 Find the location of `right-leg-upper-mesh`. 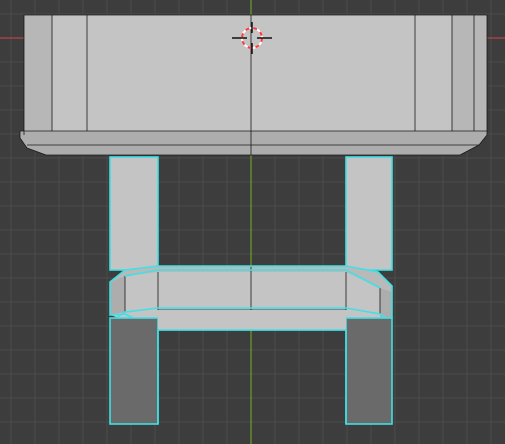

right-leg-upper-mesh is located at coordinates (369, 213).